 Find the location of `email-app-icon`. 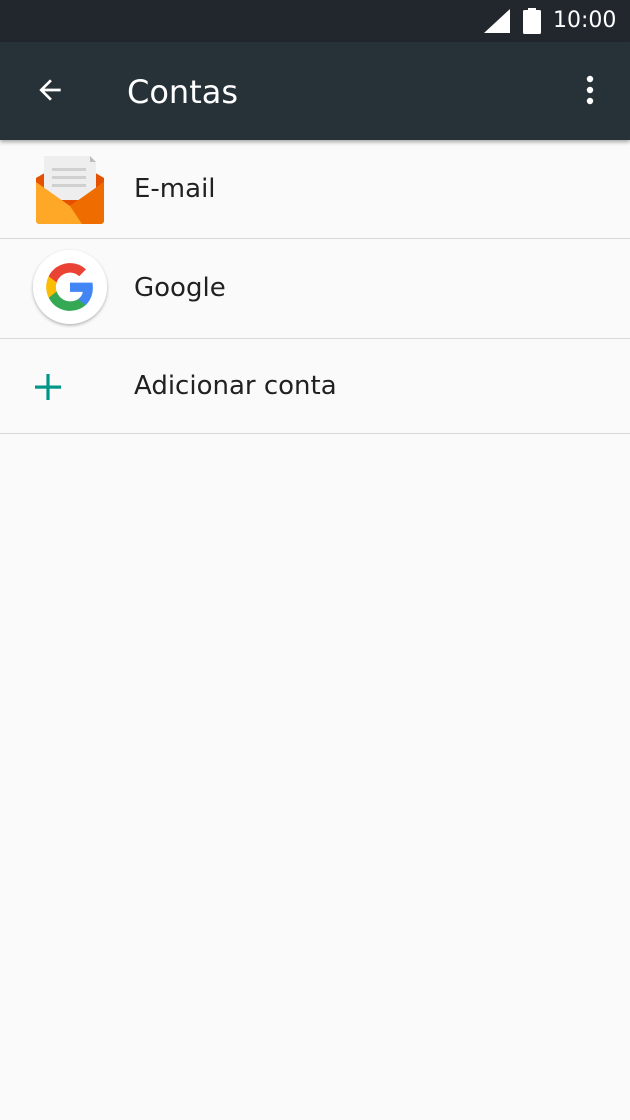

email-app-icon is located at coordinates (70, 190).